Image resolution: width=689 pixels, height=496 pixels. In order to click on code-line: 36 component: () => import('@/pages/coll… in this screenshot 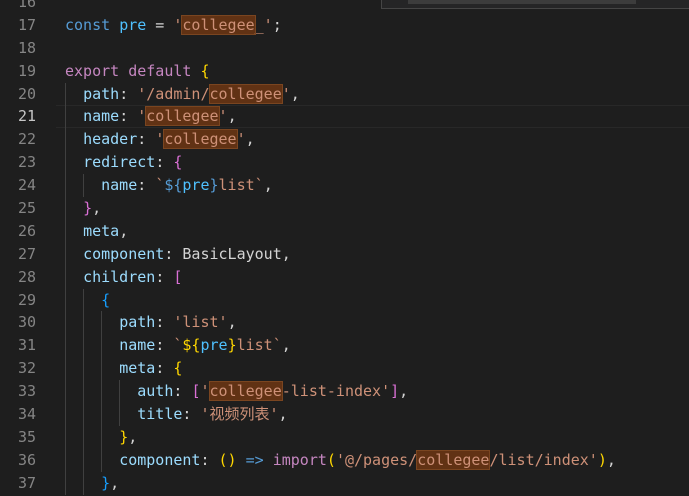, I will do `click(344, 460)`.